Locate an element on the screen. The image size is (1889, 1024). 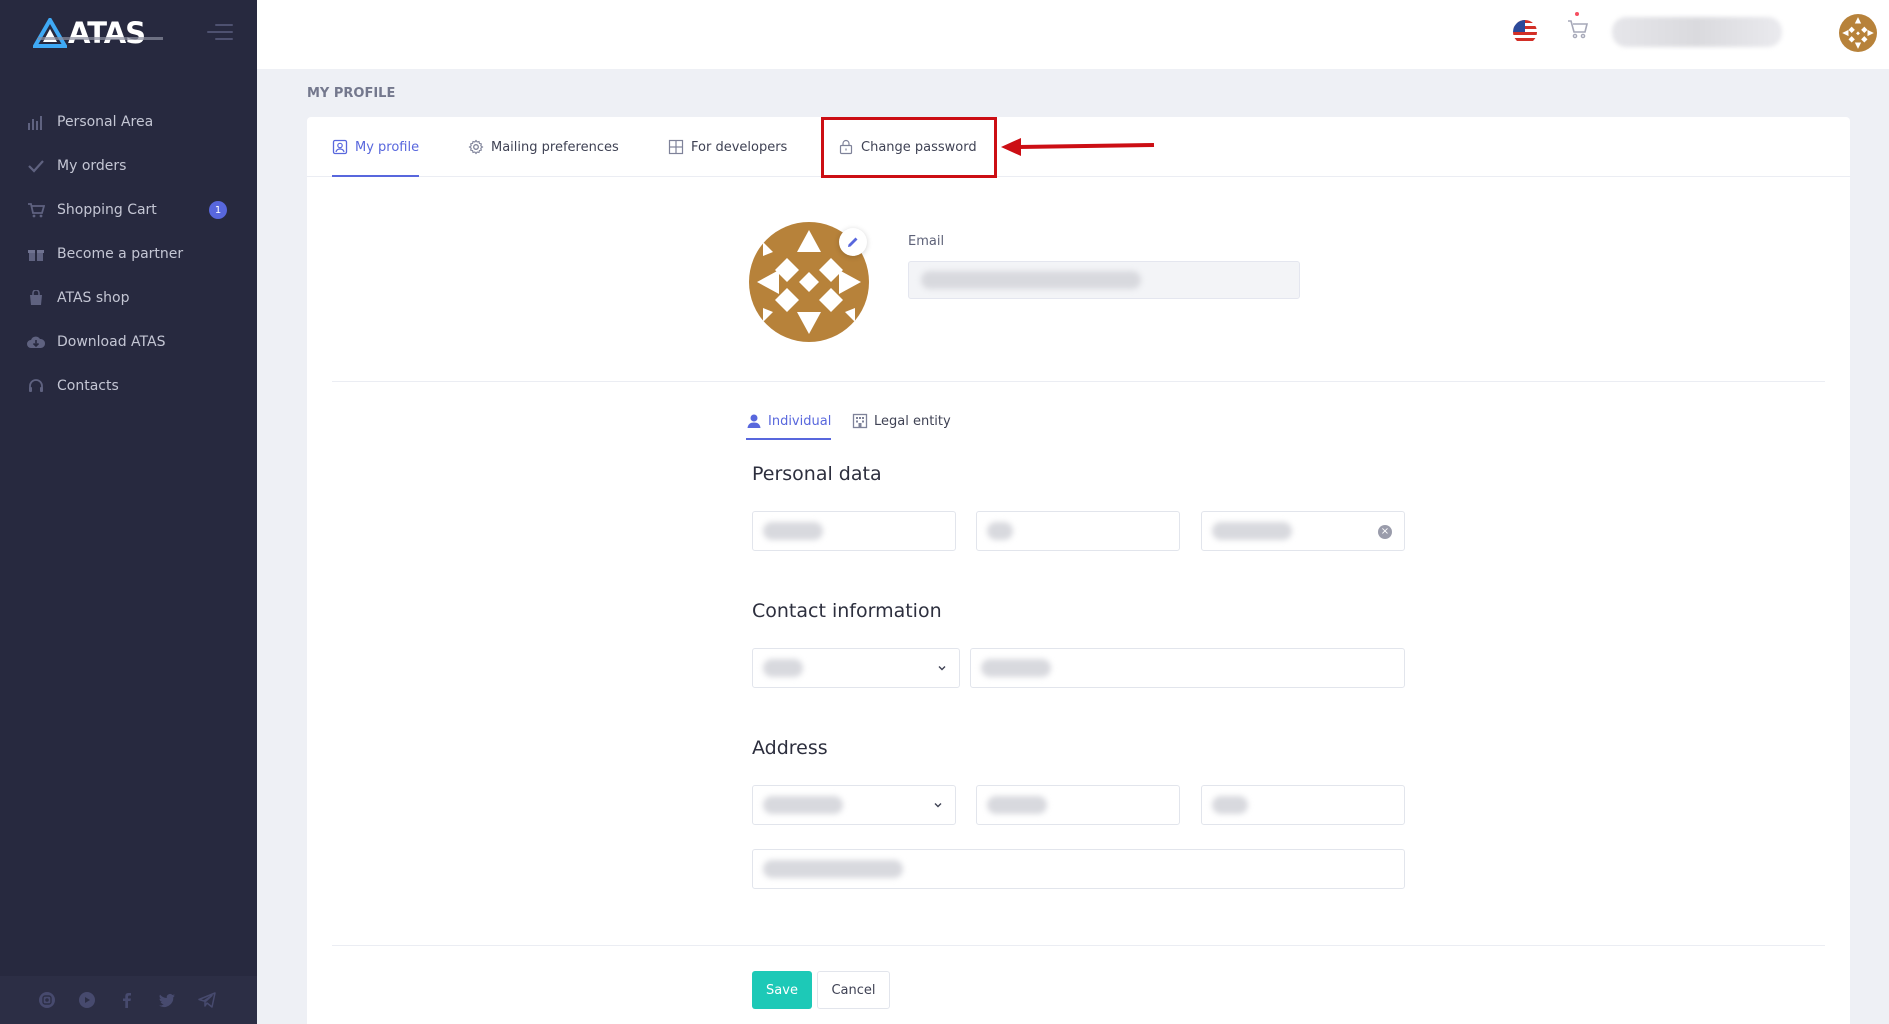
cart-count-badge: 1 is located at coordinates (218, 210).